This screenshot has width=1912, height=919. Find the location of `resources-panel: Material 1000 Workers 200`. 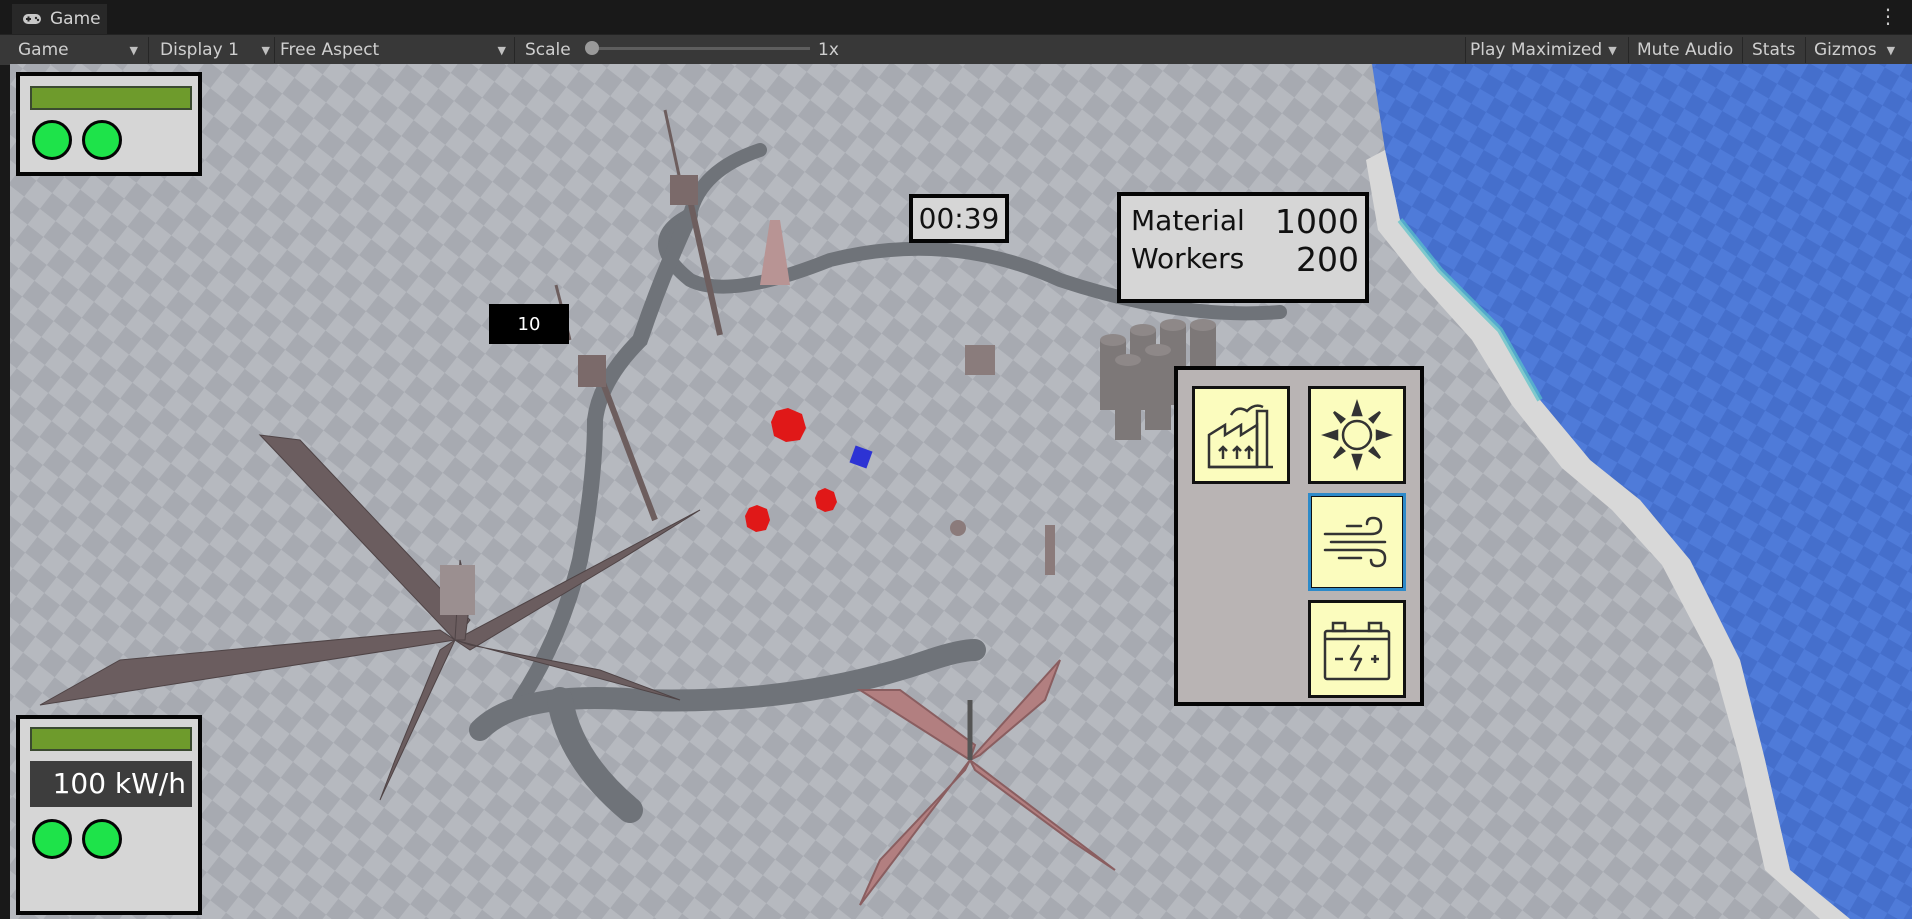

resources-panel: Material 1000 Workers 200 is located at coordinates (1243, 247).